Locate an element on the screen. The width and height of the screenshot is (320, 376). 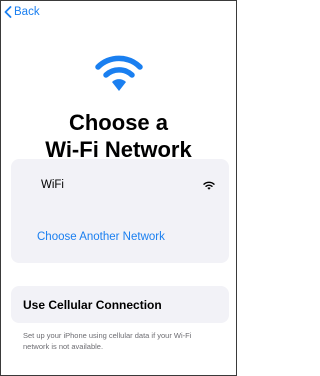
network-name: WiFi is located at coordinates (52, 185).